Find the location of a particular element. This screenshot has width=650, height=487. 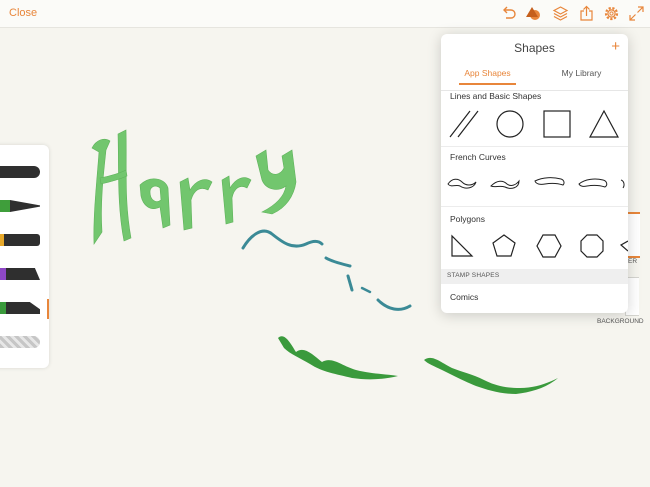

fullscreen-icon is located at coordinates (636, 13).